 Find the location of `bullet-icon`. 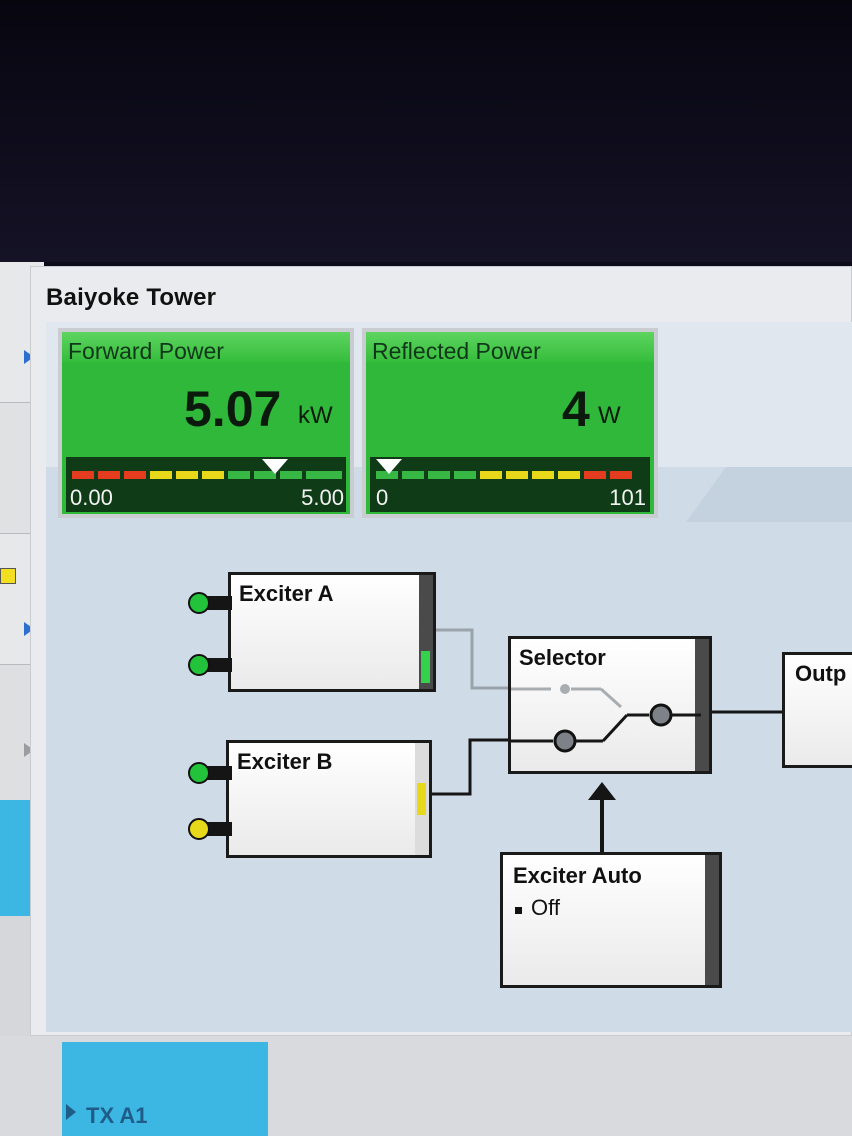

bullet-icon is located at coordinates (518, 910).